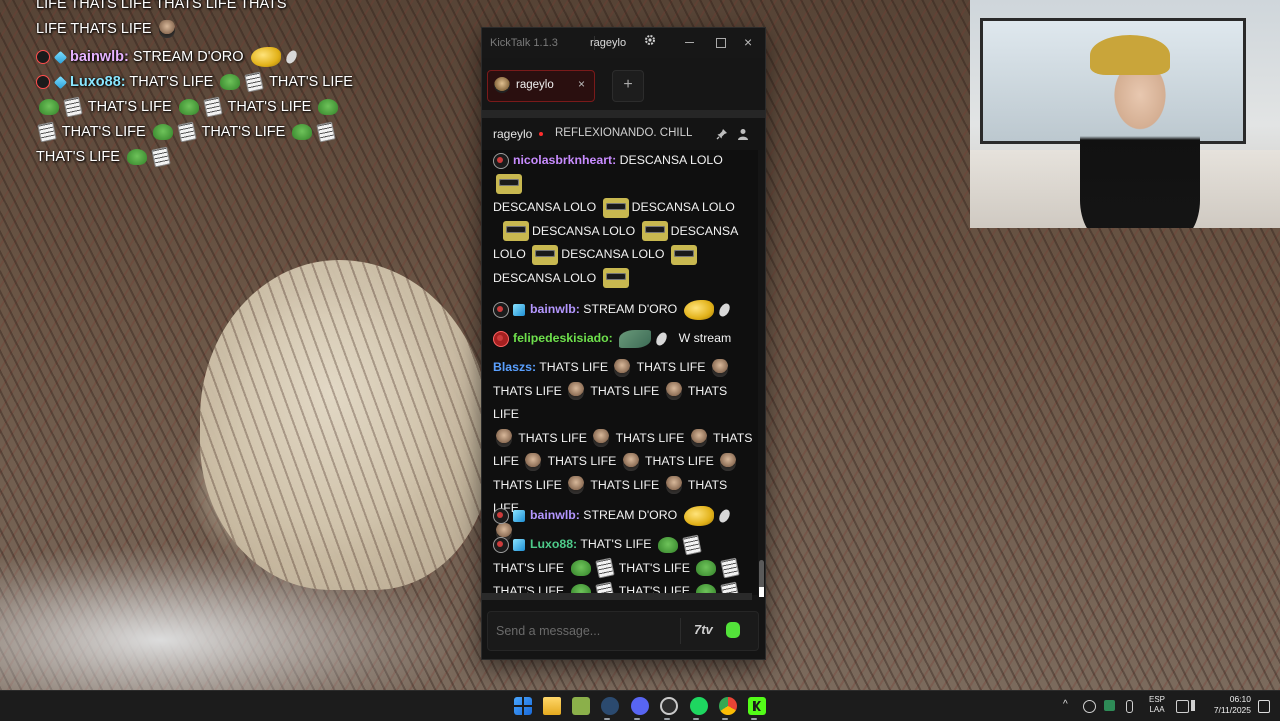 This screenshot has width=1280, height=721. What do you see at coordinates (1065, 704) in the screenshot?
I see `show-hidden-icons-button: ^` at bounding box center [1065, 704].